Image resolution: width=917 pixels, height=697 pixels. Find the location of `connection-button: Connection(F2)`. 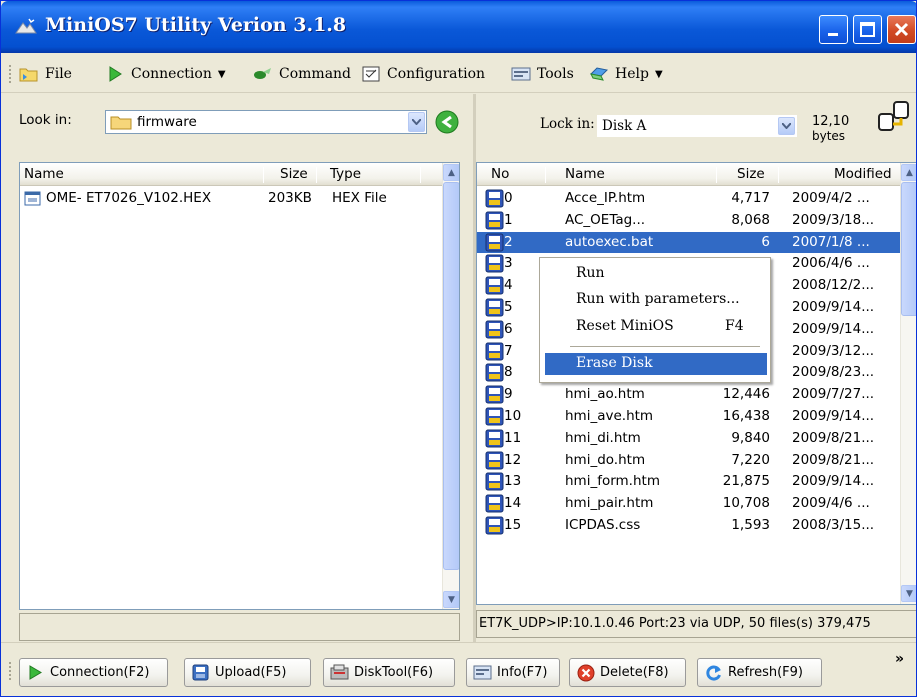

connection-button: Connection(F2) is located at coordinates (93, 672).